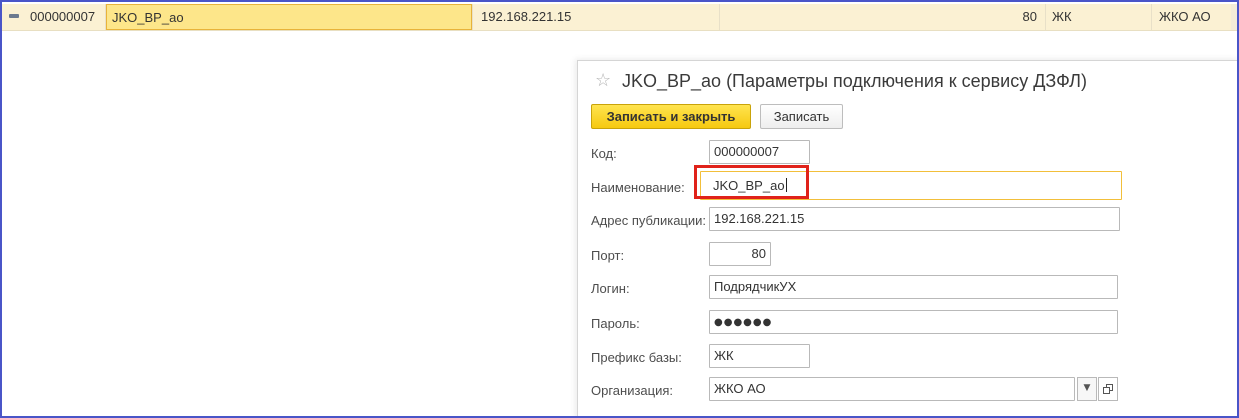 The image size is (1239, 418). I want to click on password-field: ●●●●●●, so click(913, 322).